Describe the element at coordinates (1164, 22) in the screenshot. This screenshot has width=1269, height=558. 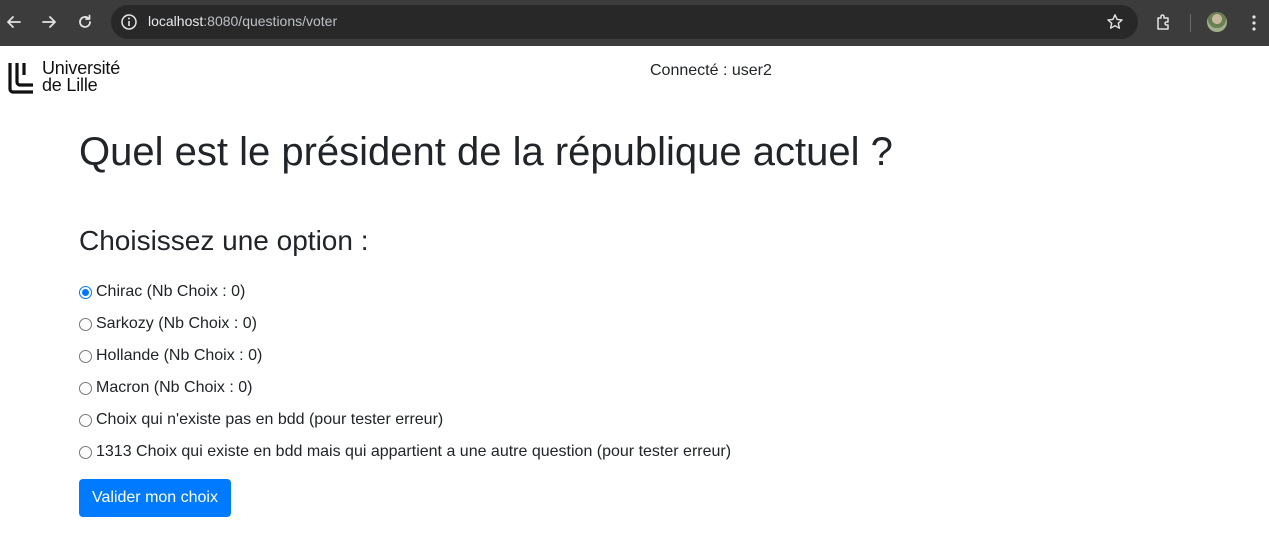
I see `extensions-puzzle-icon` at that location.